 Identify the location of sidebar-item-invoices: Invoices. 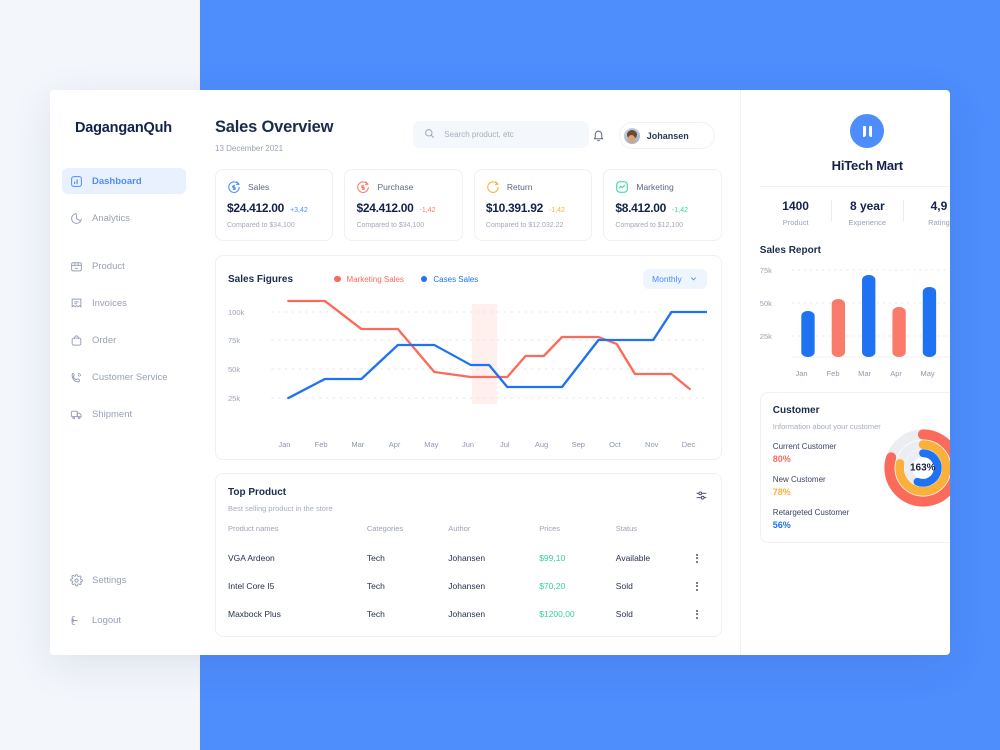
(124, 303).